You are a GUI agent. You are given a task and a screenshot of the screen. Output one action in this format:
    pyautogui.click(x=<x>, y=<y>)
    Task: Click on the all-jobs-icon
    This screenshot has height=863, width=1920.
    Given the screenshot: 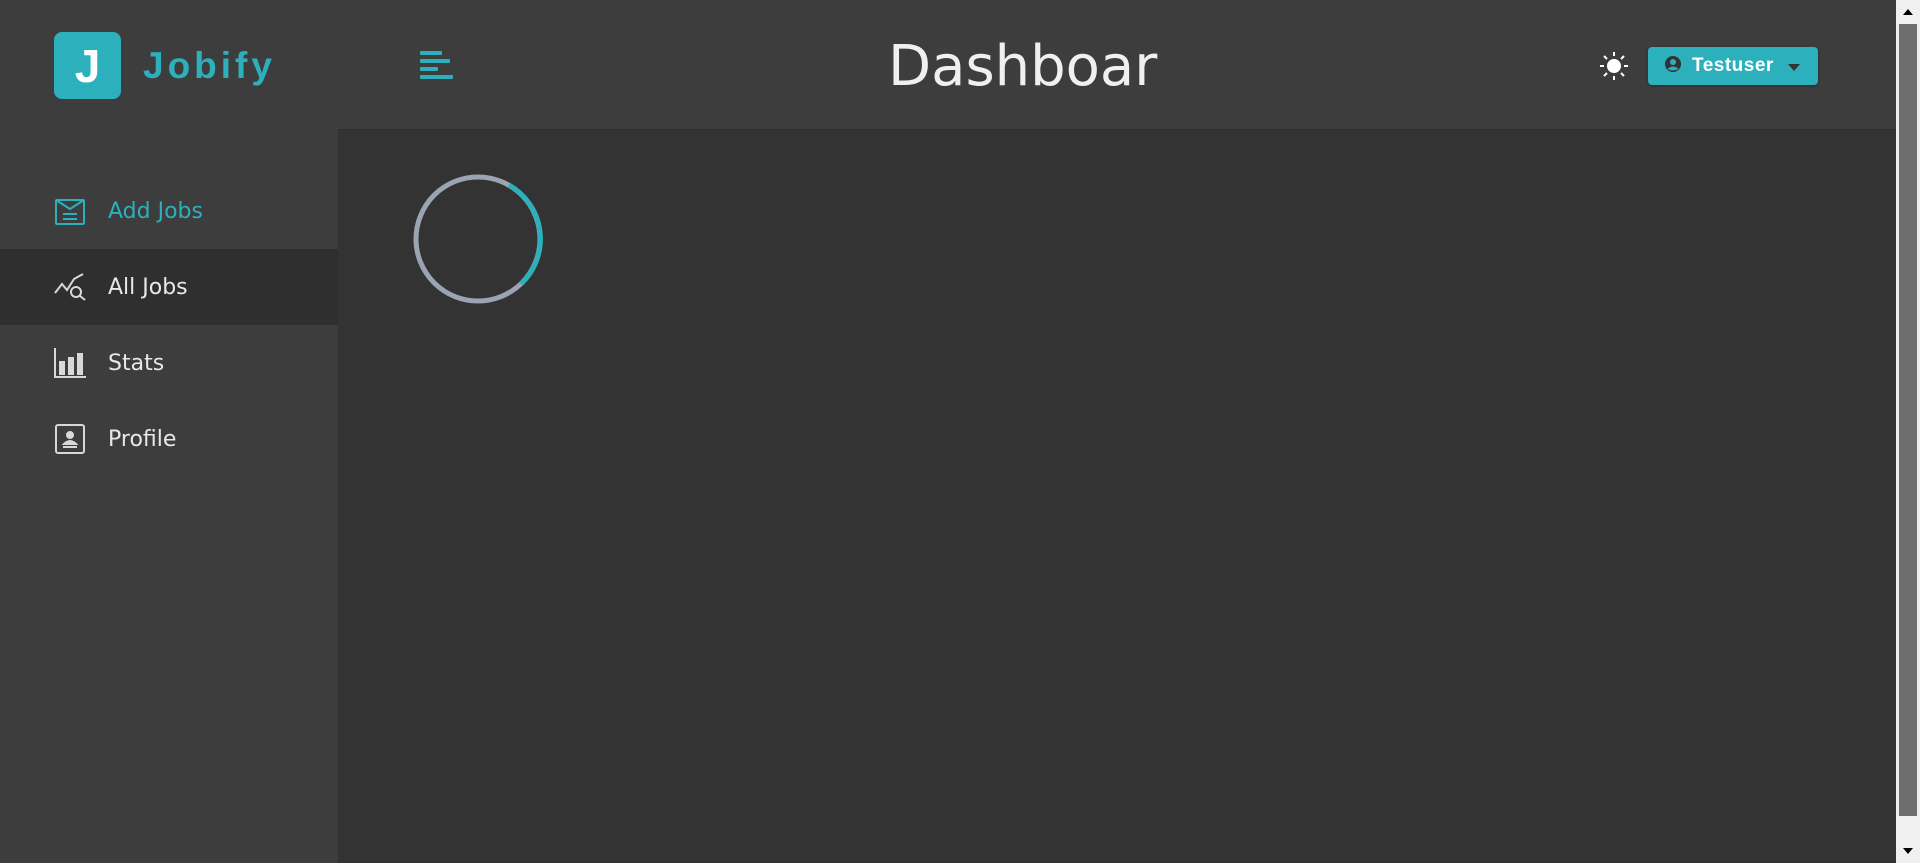 What is the action you would take?
    pyautogui.click(x=70, y=287)
    